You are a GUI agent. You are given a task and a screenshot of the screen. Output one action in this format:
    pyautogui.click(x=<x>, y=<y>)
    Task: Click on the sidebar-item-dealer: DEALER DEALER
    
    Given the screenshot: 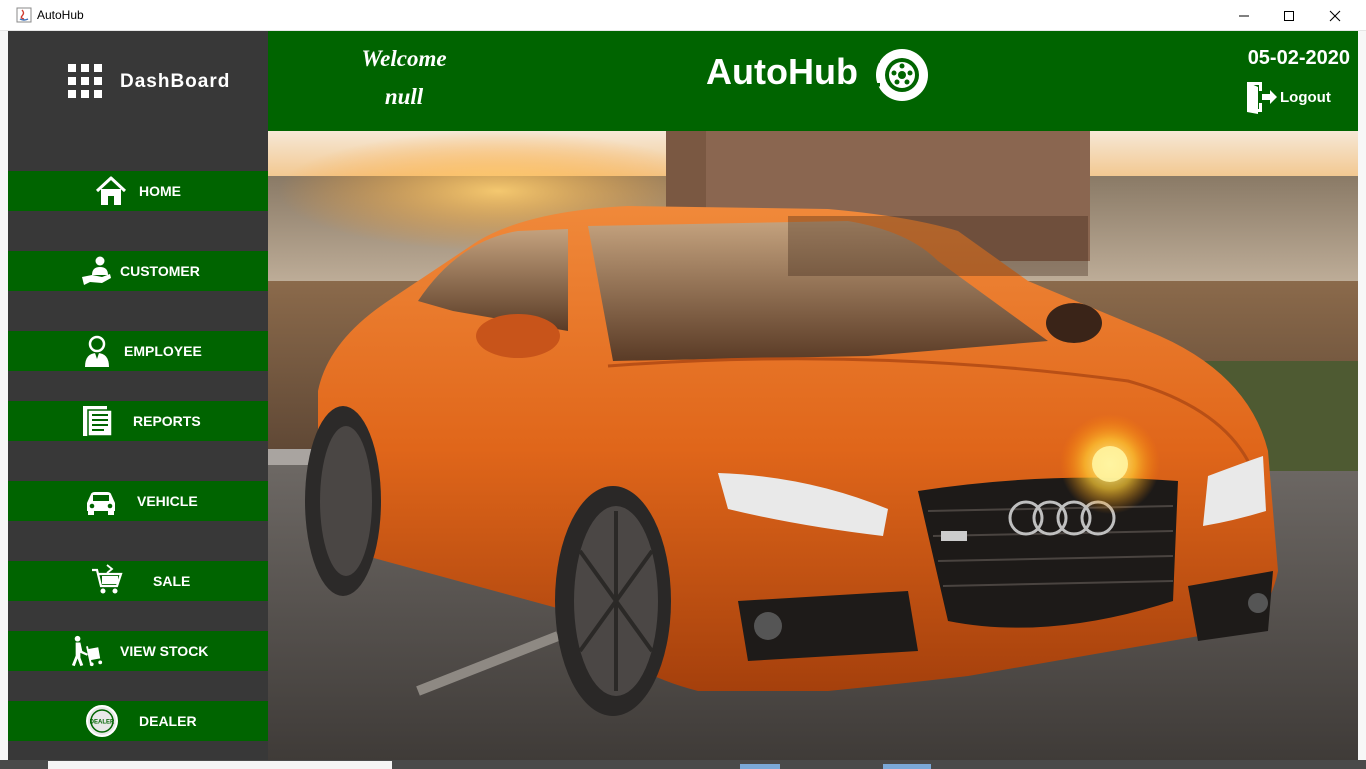 What is the action you would take?
    pyautogui.click(x=138, y=721)
    